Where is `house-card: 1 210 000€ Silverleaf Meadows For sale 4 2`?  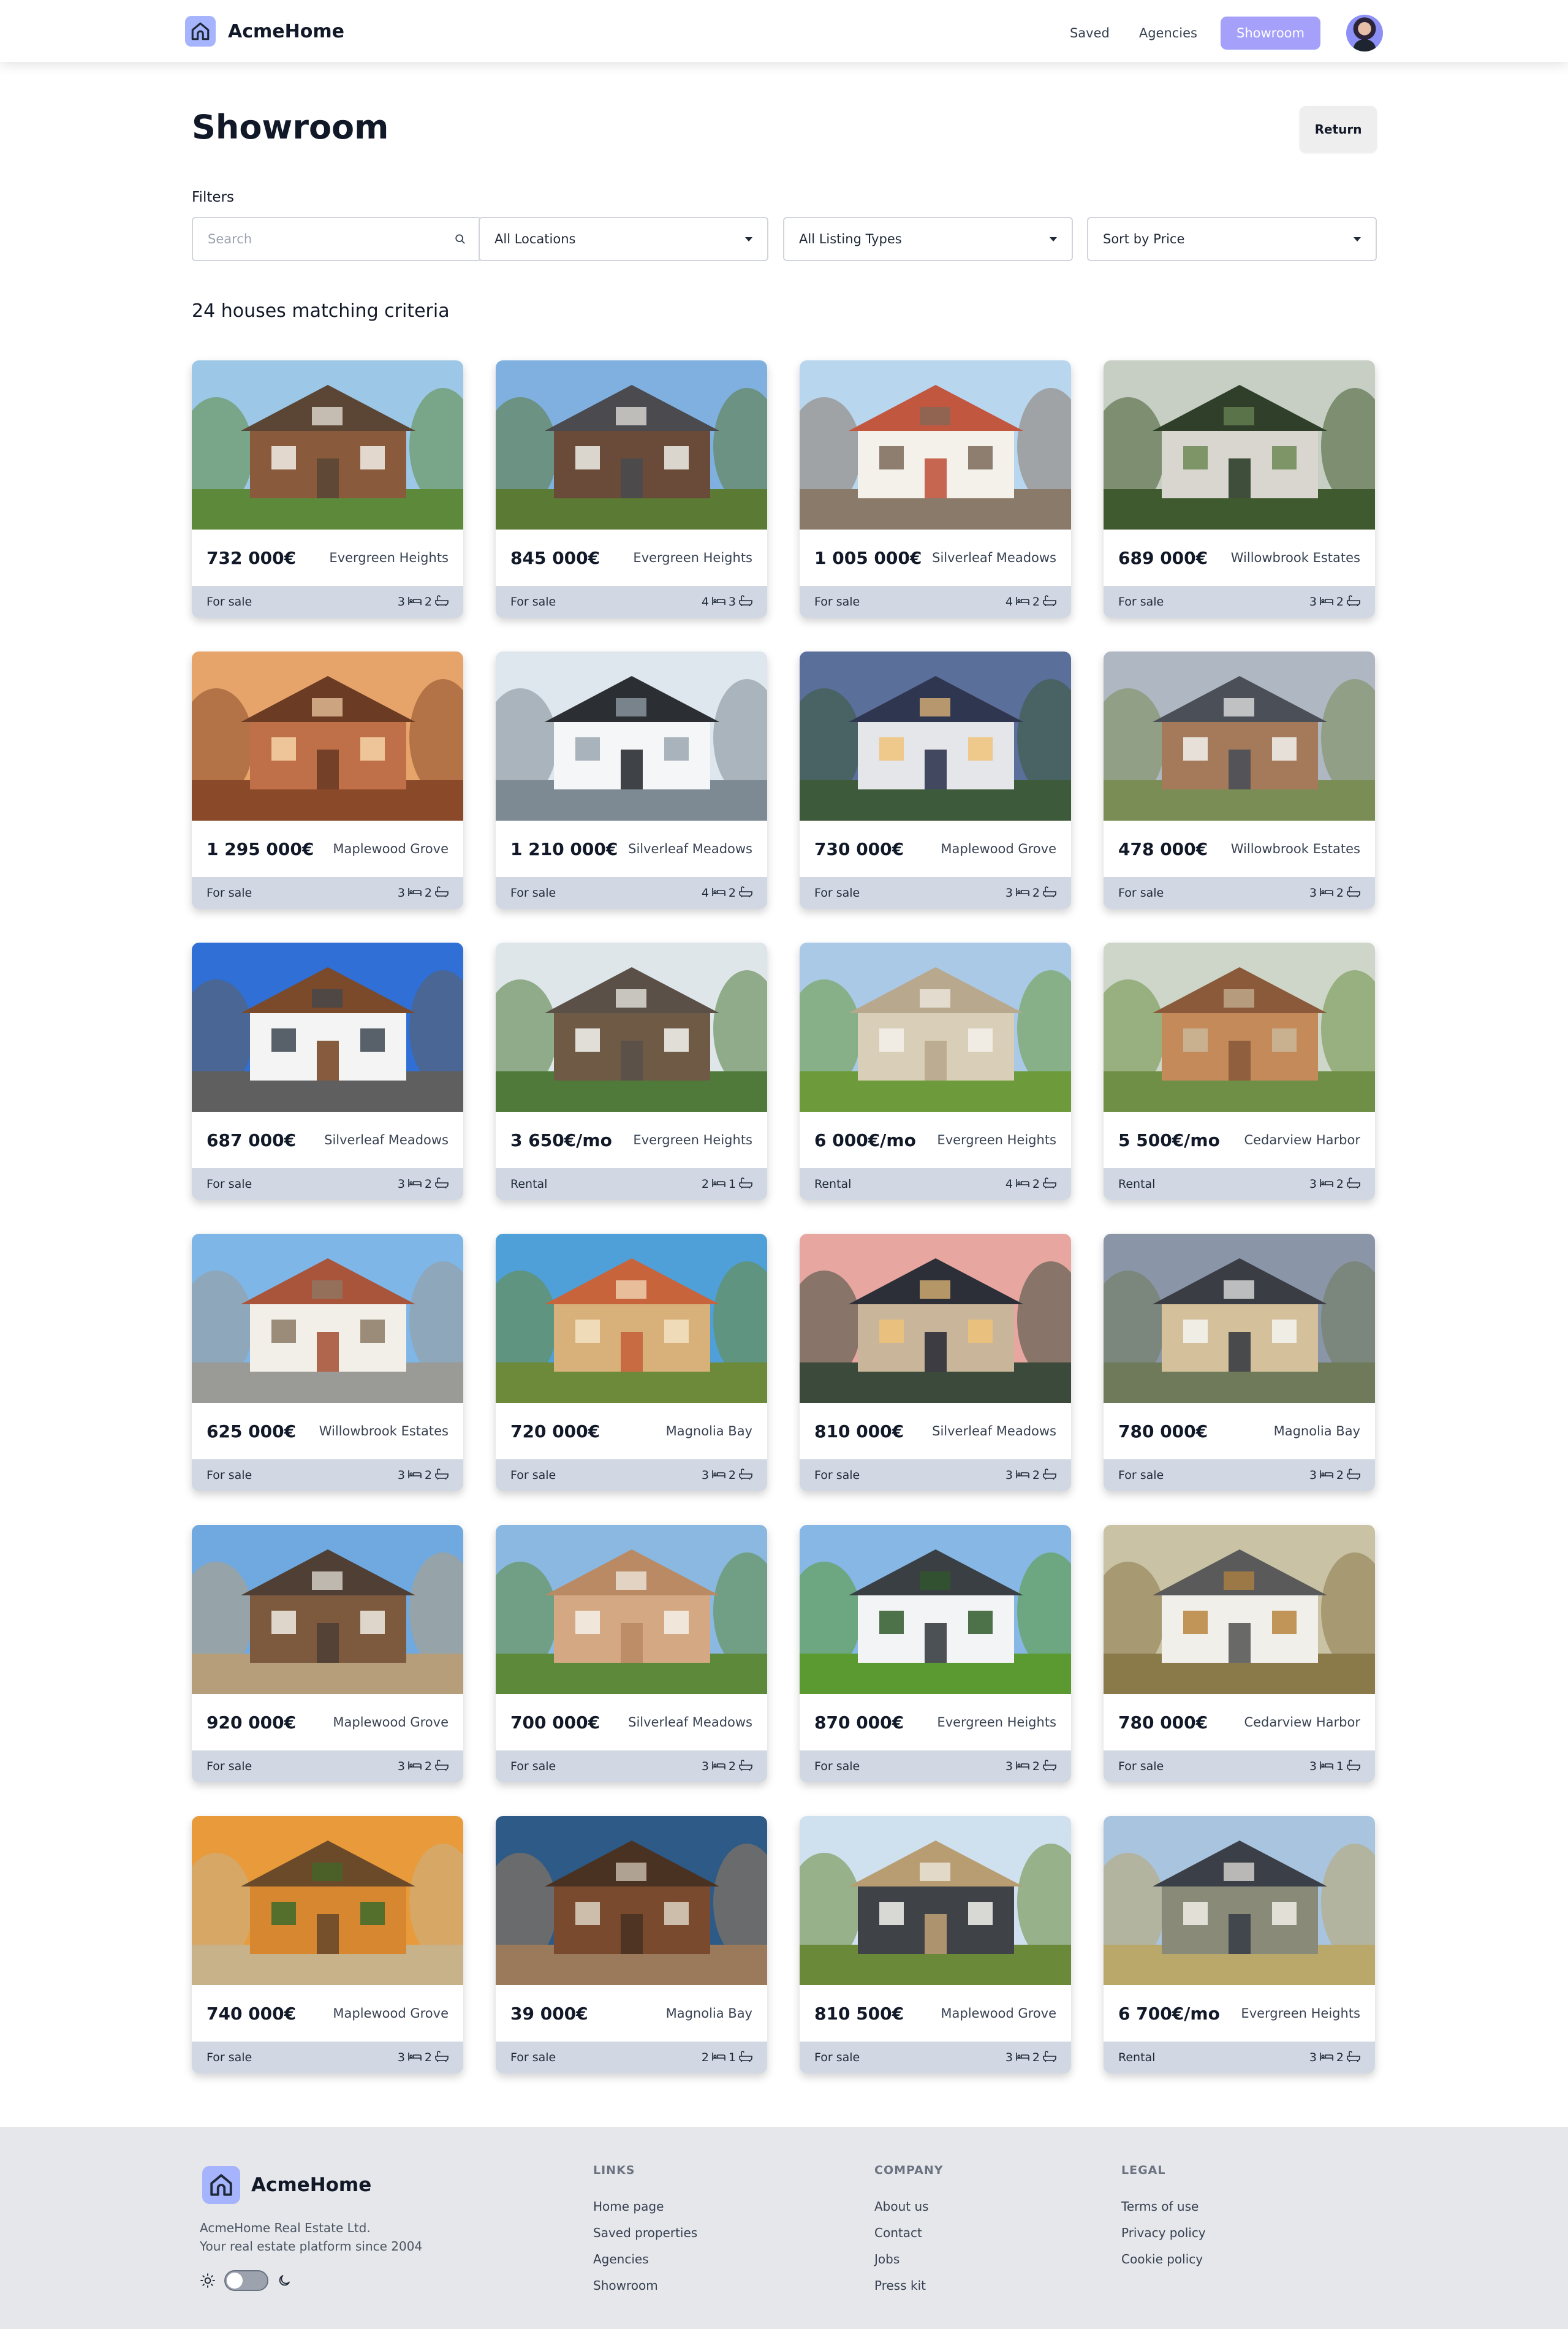
house-card: 1 210 000€ Silverleaf Meadows For sale 4 2 is located at coordinates (631, 780).